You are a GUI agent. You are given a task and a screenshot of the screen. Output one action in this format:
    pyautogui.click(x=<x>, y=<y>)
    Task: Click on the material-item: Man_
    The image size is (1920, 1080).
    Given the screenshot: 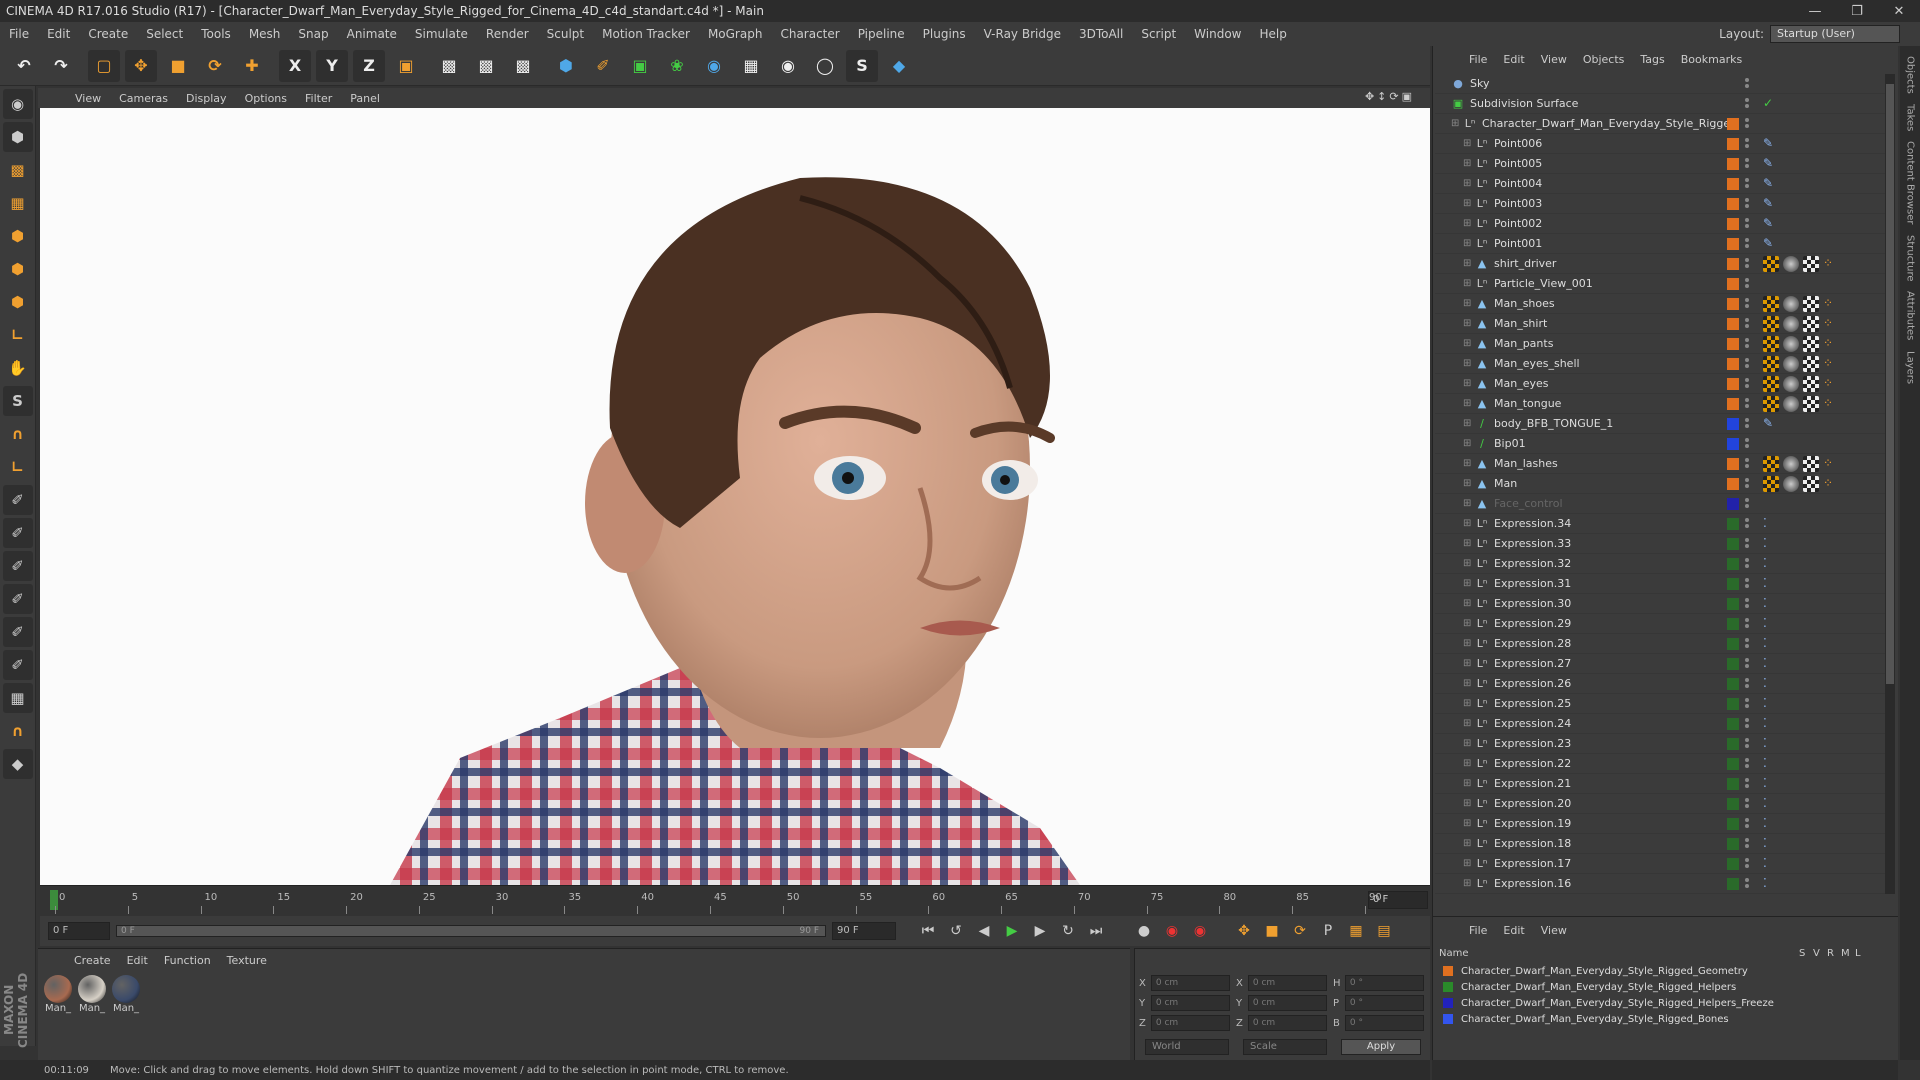 What is the action you would take?
    pyautogui.click(x=58, y=994)
    